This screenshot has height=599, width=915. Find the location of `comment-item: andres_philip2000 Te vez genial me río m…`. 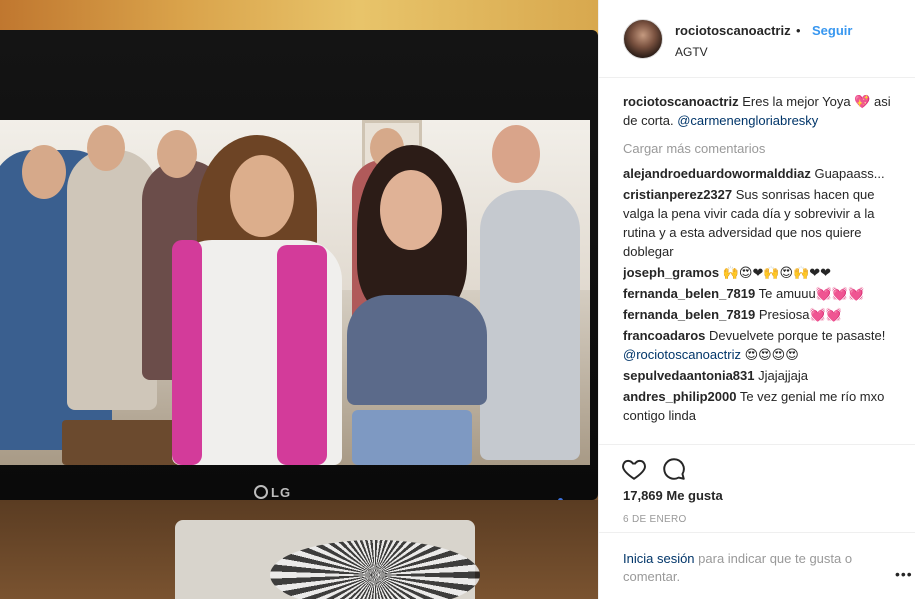

comment-item: andres_philip2000 Te vez genial me río m… is located at coordinates (762, 406).